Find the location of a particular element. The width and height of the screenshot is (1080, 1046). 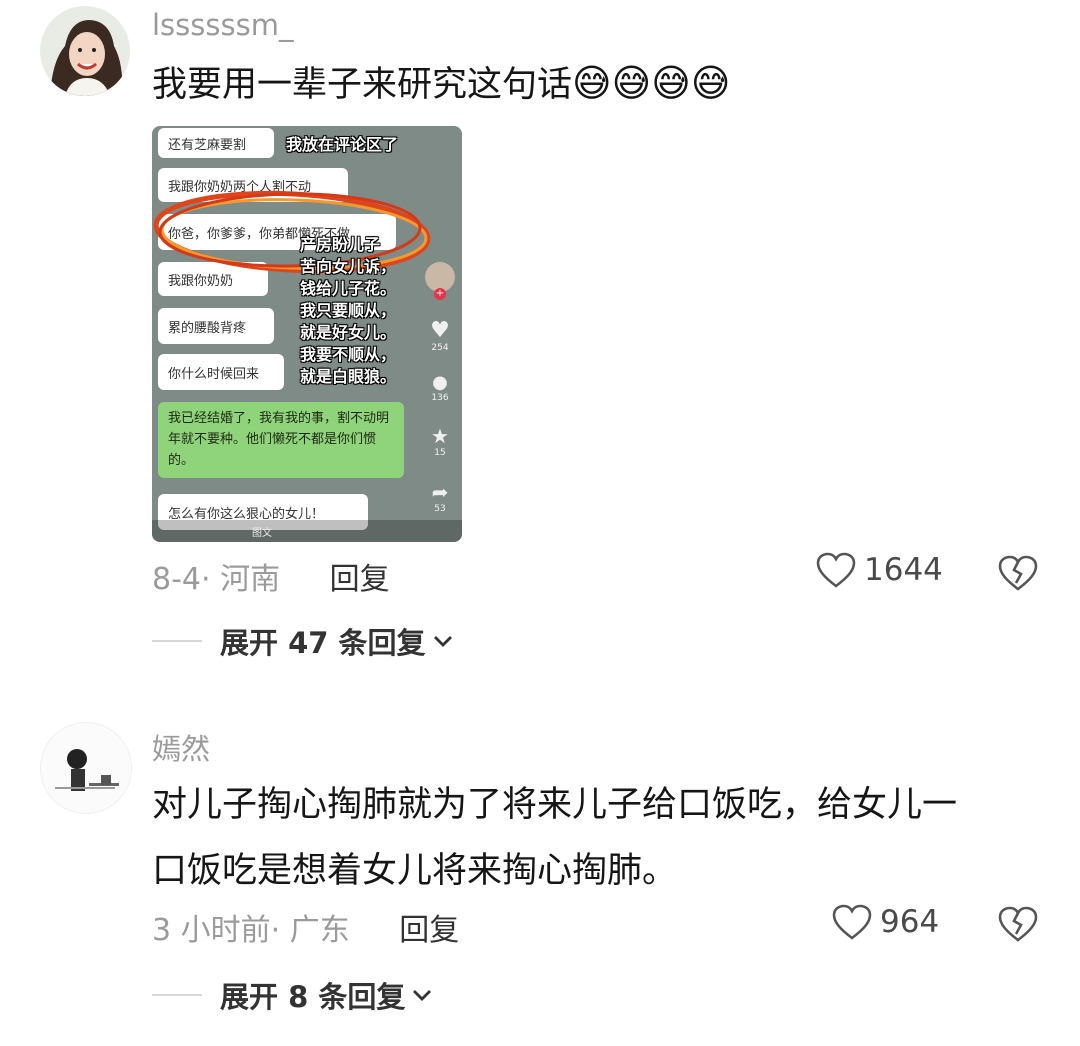

comment-location: · 河南 is located at coordinates (241, 579).